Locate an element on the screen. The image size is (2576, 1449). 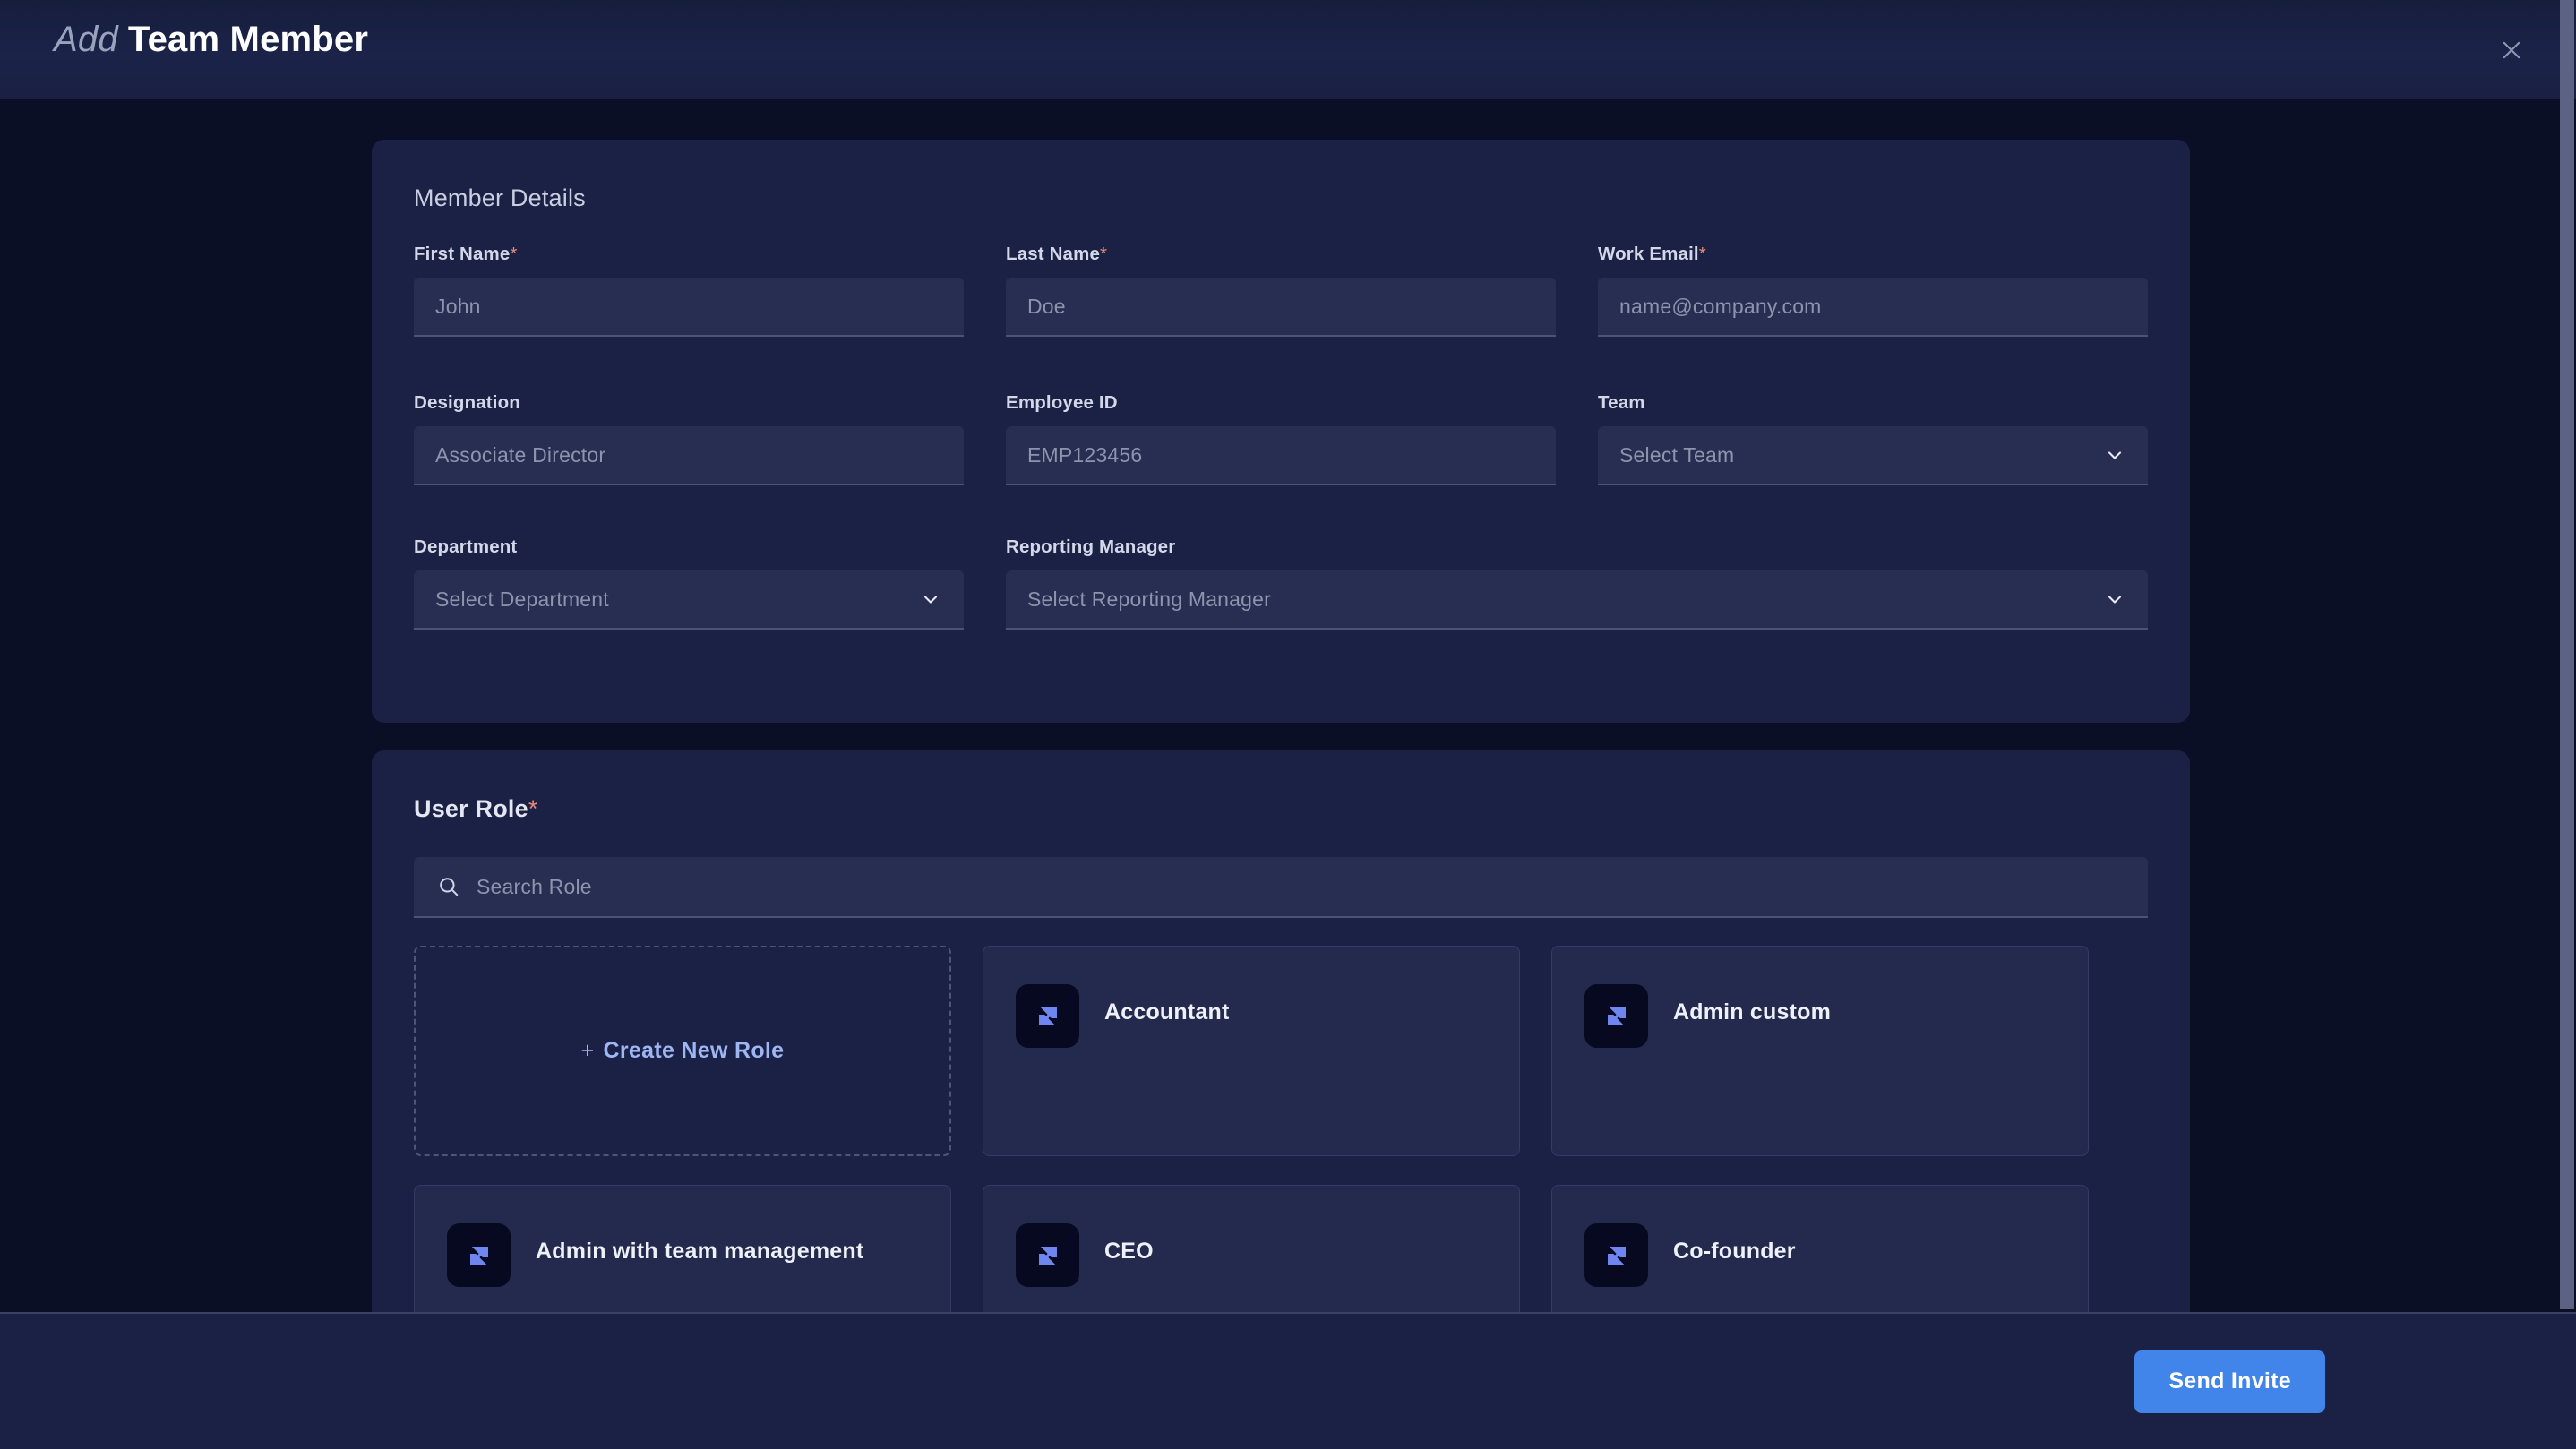
role-card: Admin custom is located at coordinates (1820, 1051).